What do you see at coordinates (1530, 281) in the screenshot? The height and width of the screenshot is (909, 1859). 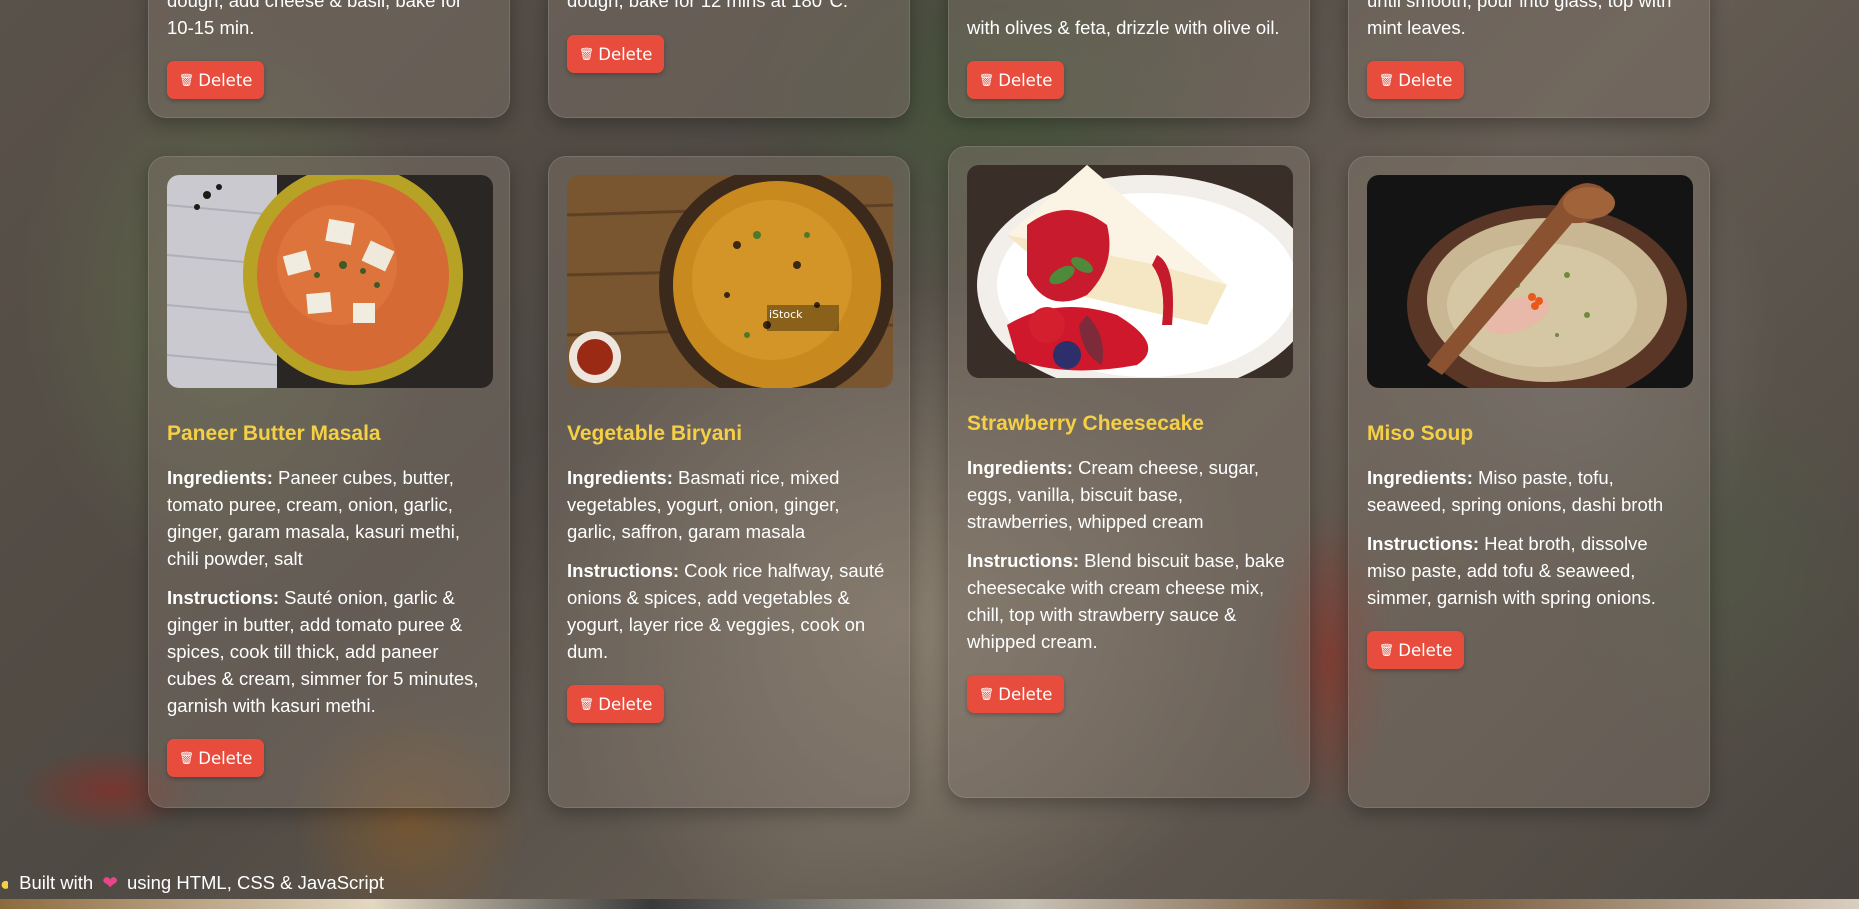 I see `miso-soup-photo` at bounding box center [1530, 281].